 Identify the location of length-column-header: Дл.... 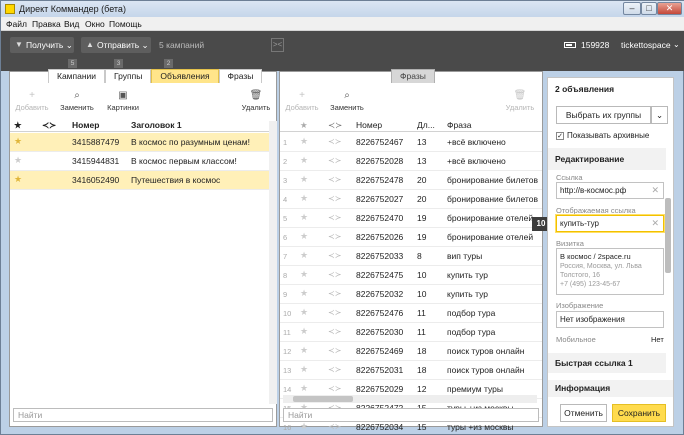
(426, 125).